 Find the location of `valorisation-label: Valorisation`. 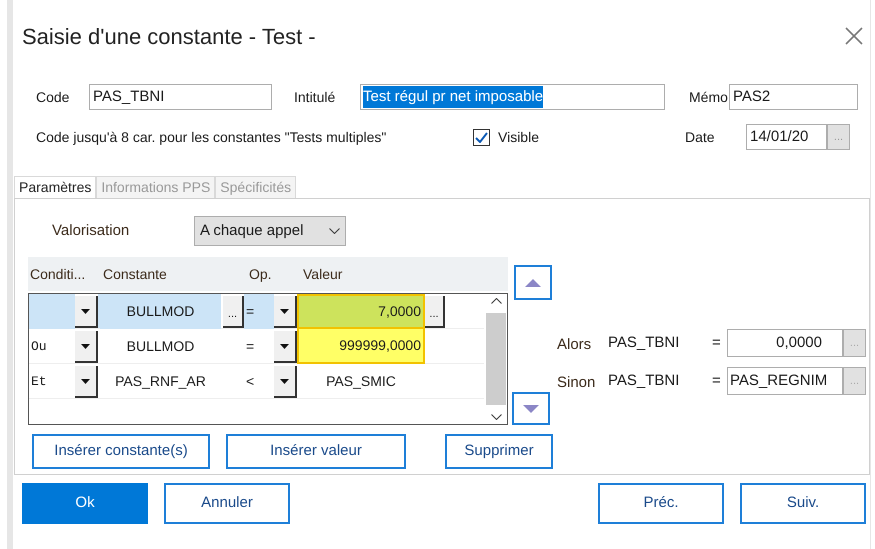

valorisation-label: Valorisation is located at coordinates (91, 230).